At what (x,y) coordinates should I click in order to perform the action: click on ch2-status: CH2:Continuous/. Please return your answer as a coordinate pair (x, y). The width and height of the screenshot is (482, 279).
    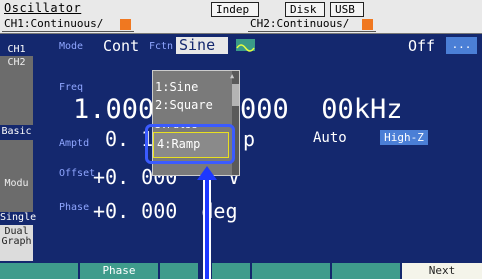
    Looking at the image, I should click on (300, 23).